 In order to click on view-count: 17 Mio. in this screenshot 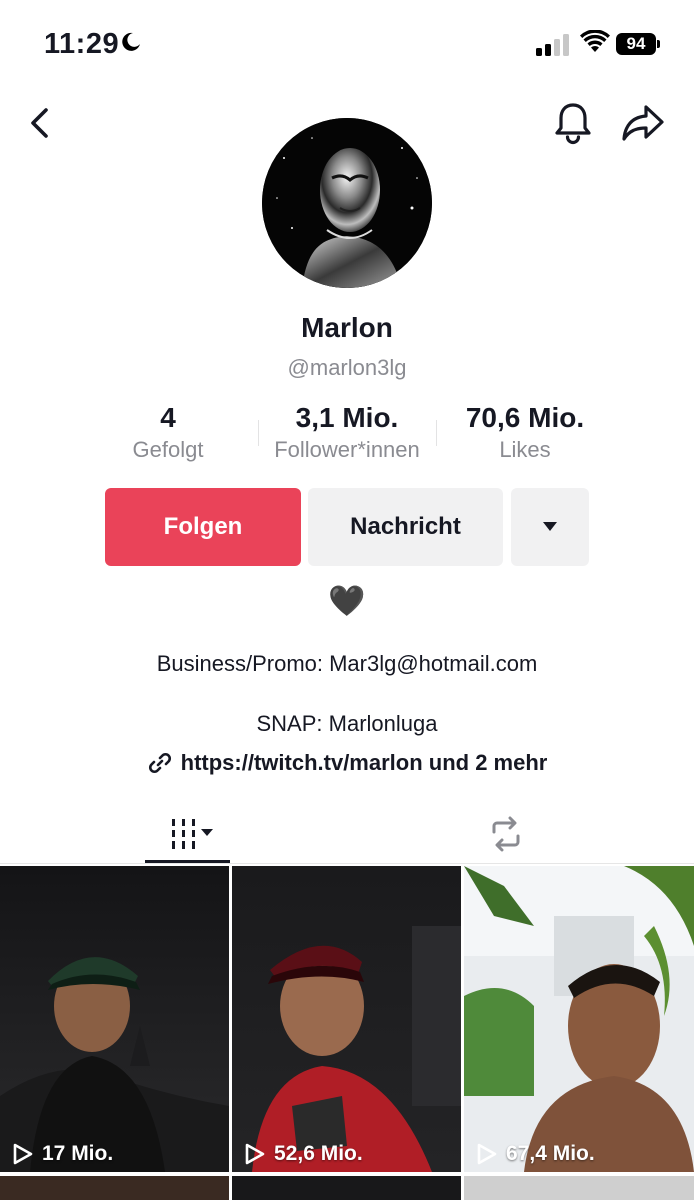, I will do `click(62, 1154)`.